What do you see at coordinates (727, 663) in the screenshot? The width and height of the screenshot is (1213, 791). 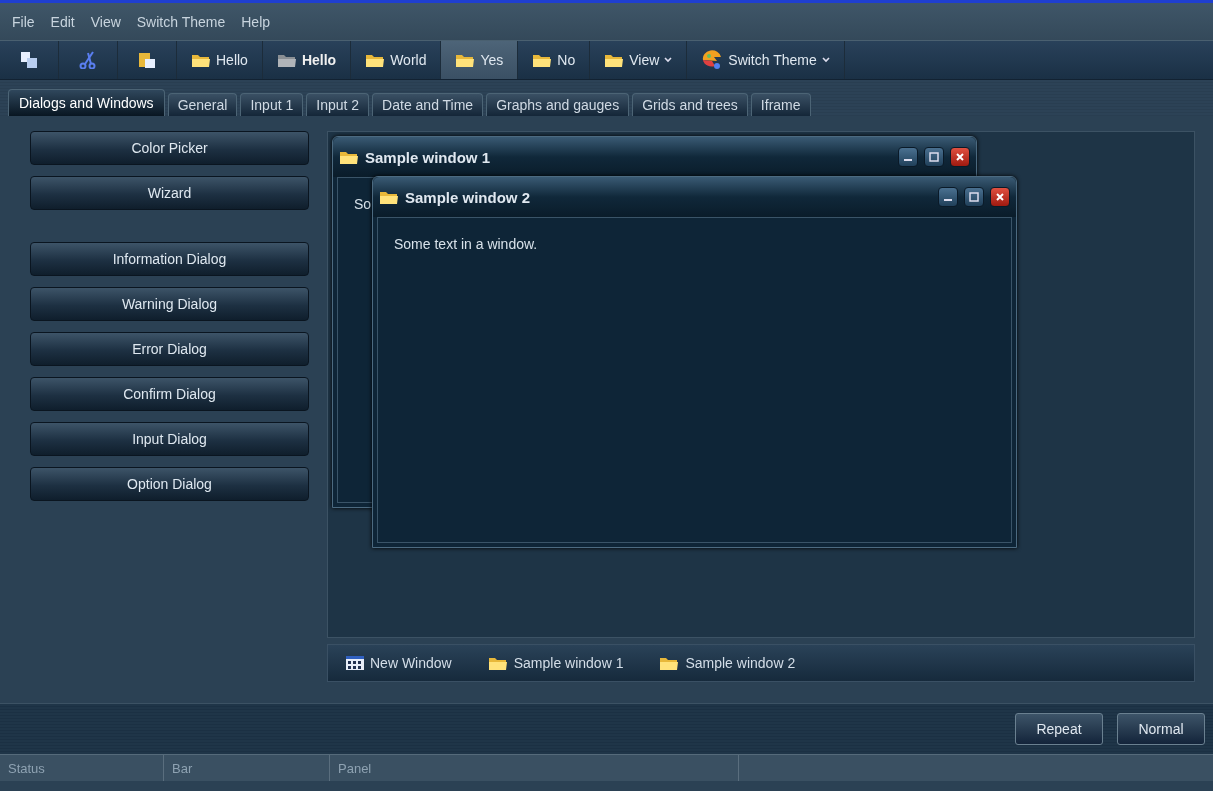 I see `taskbar-item: Sample window 2` at bounding box center [727, 663].